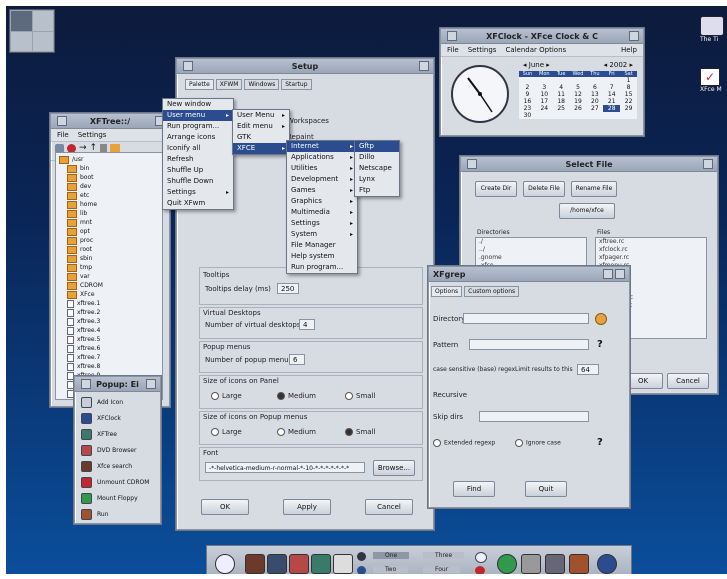 Image resolution: width=727 pixels, height=579 pixels. I want to click on create-dir-button: Create Dir, so click(496, 189).